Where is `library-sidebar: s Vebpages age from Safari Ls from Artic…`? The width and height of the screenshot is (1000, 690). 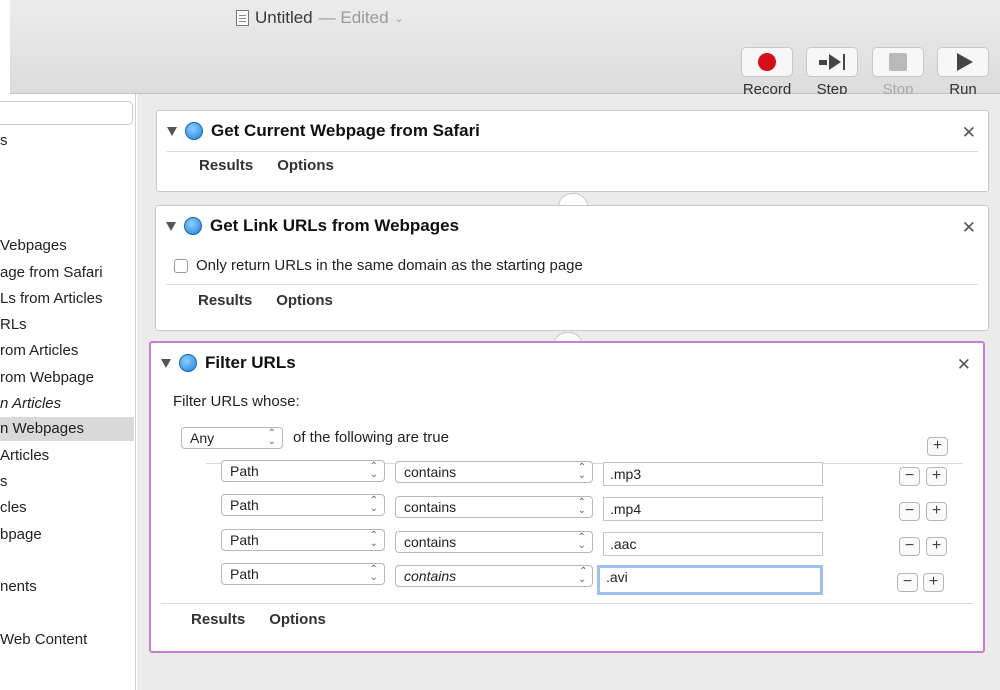
library-sidebar: s Vebpages age from Safari Ls from Artic… is located at coordinates (68, 392).